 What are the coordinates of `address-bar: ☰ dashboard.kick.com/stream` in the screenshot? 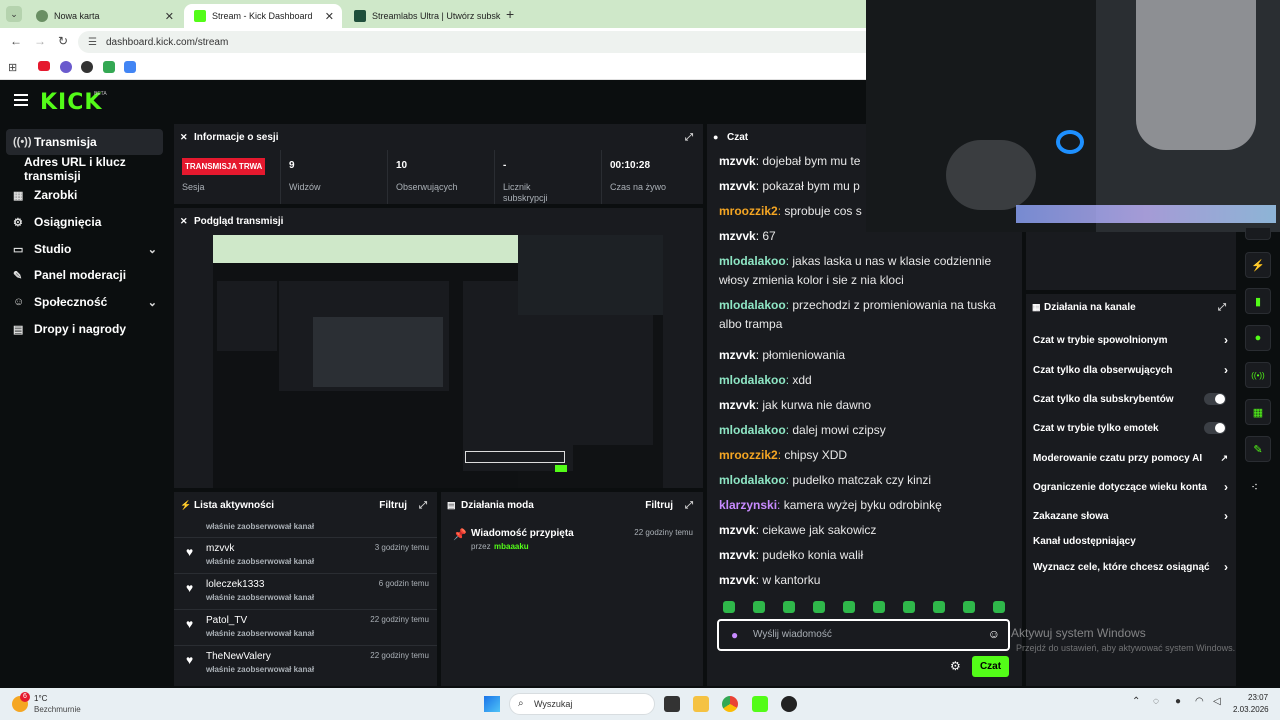 It's located at (478, 42).